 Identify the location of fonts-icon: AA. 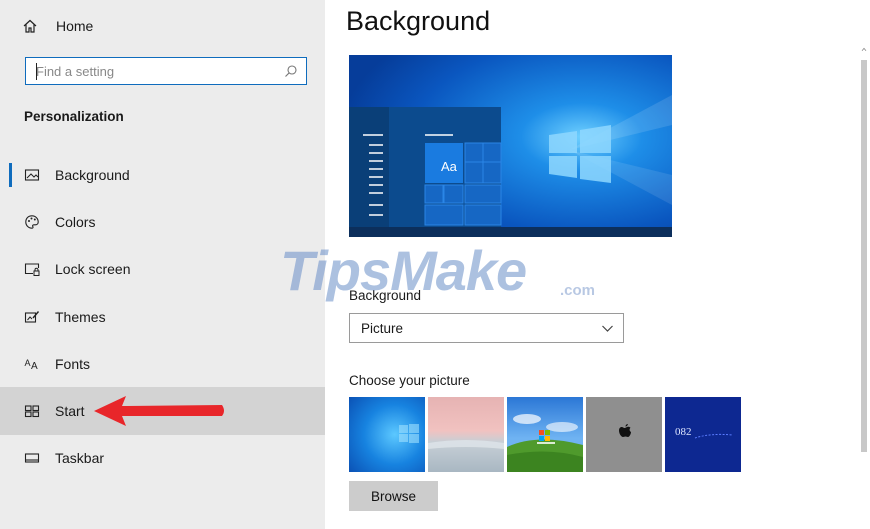
(32, 364).